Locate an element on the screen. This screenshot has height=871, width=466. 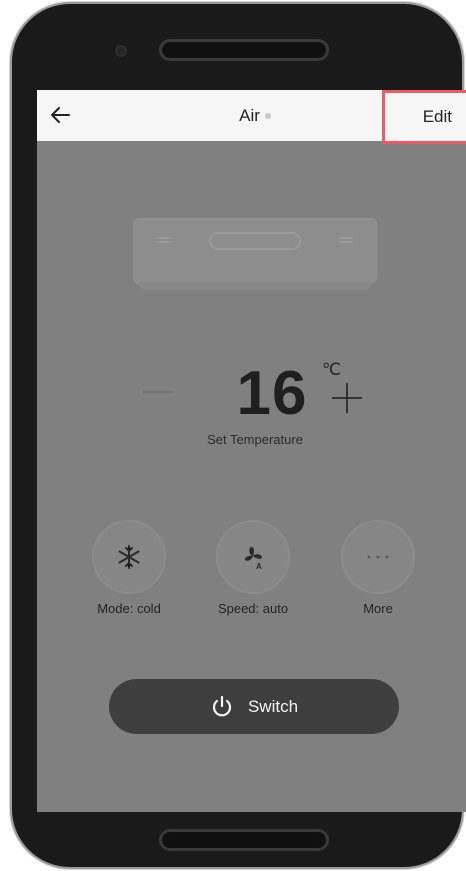
top-navigation-bar: Air Edit is located at coordinates (251, 117).